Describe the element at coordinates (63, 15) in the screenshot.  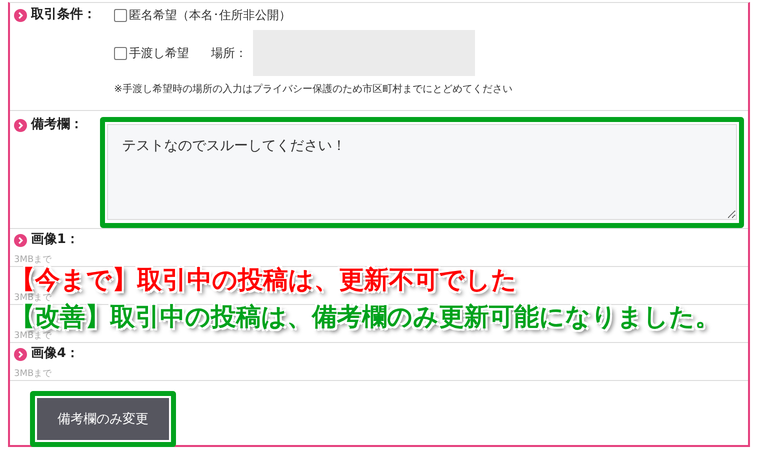
I see `field-label: 取引条件：` at that location.